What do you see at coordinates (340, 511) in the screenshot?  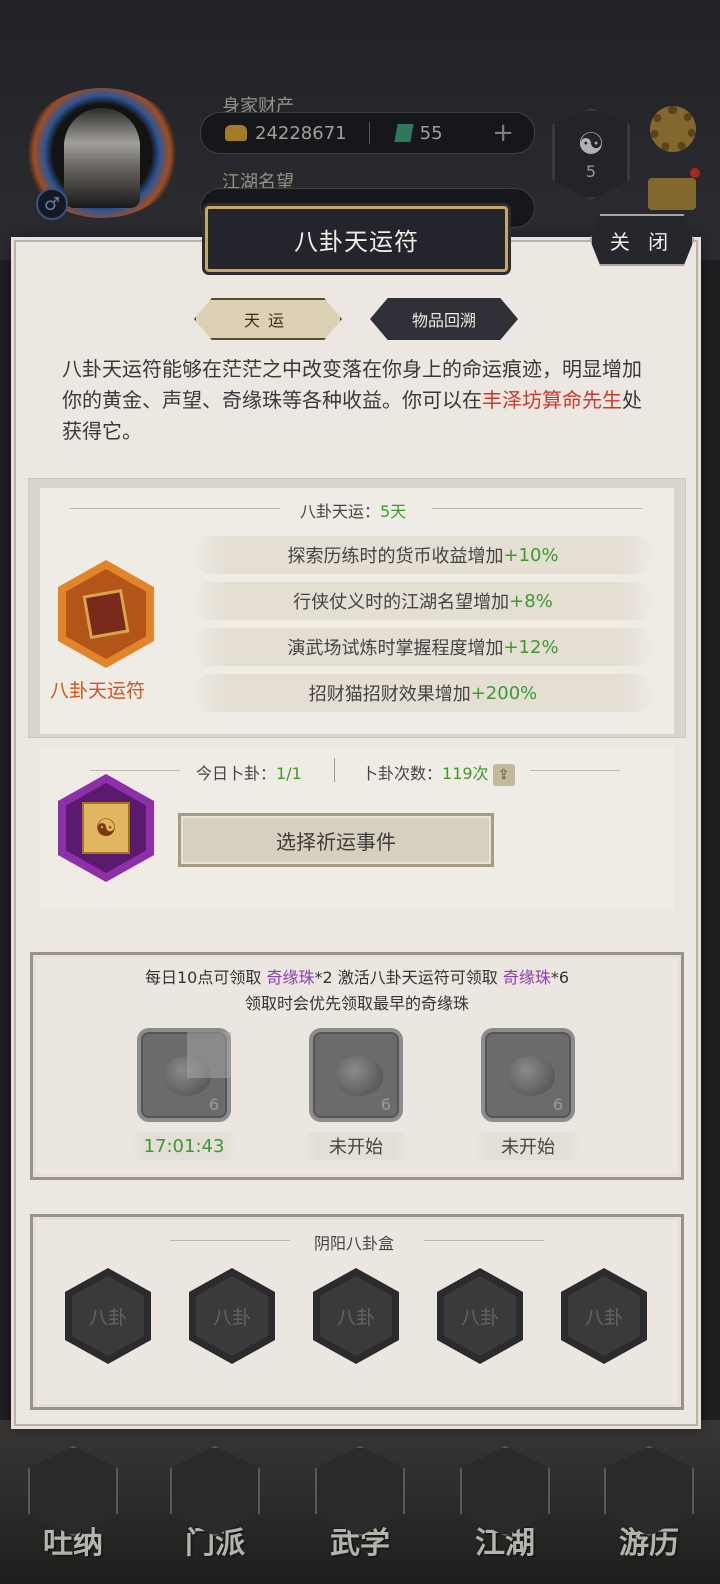 I see `fortune-label: 八卦天运：` at bounding box center [340, 511].